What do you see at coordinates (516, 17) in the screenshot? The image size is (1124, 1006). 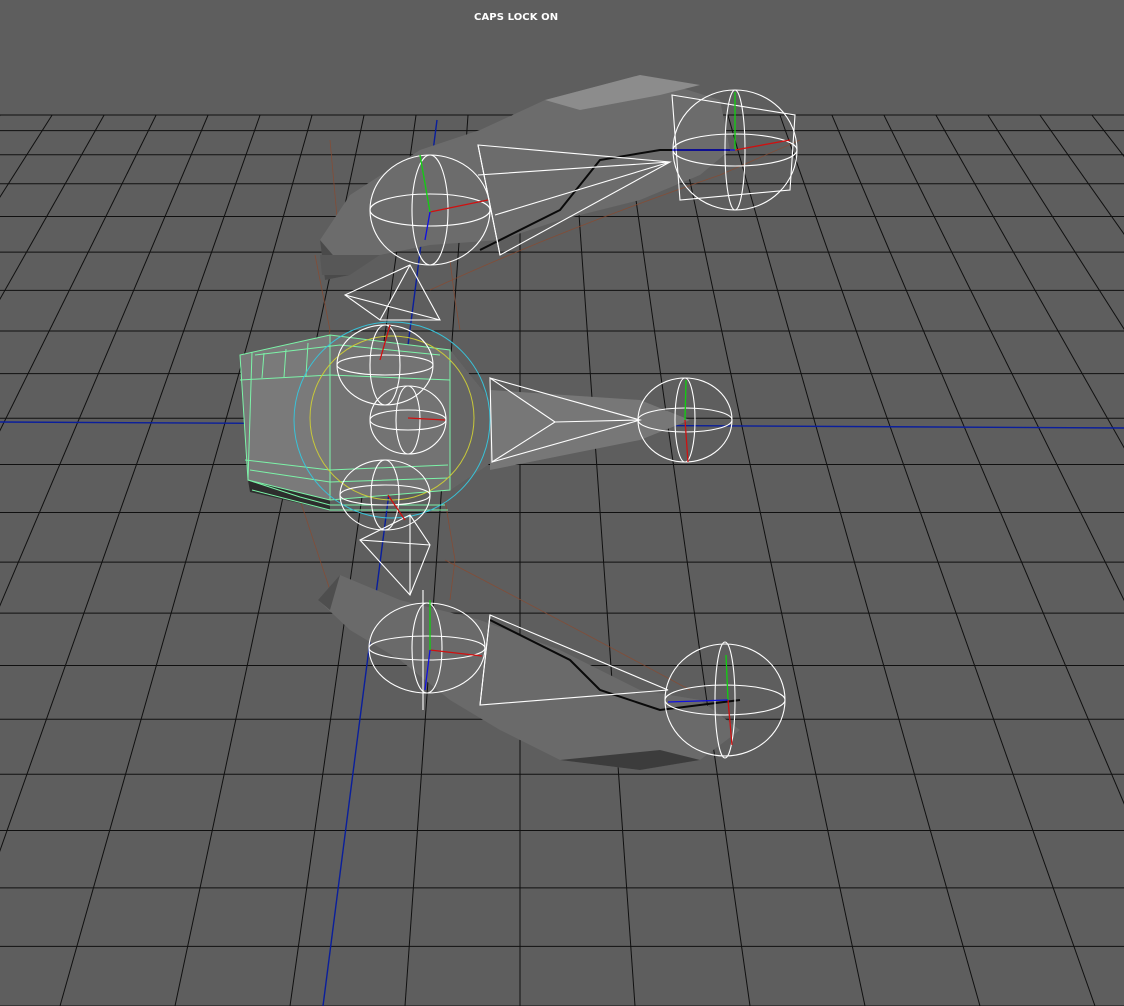 I see `caps-lock-indicator: CAPS LOCK ON` at bounding box center [516, 17].